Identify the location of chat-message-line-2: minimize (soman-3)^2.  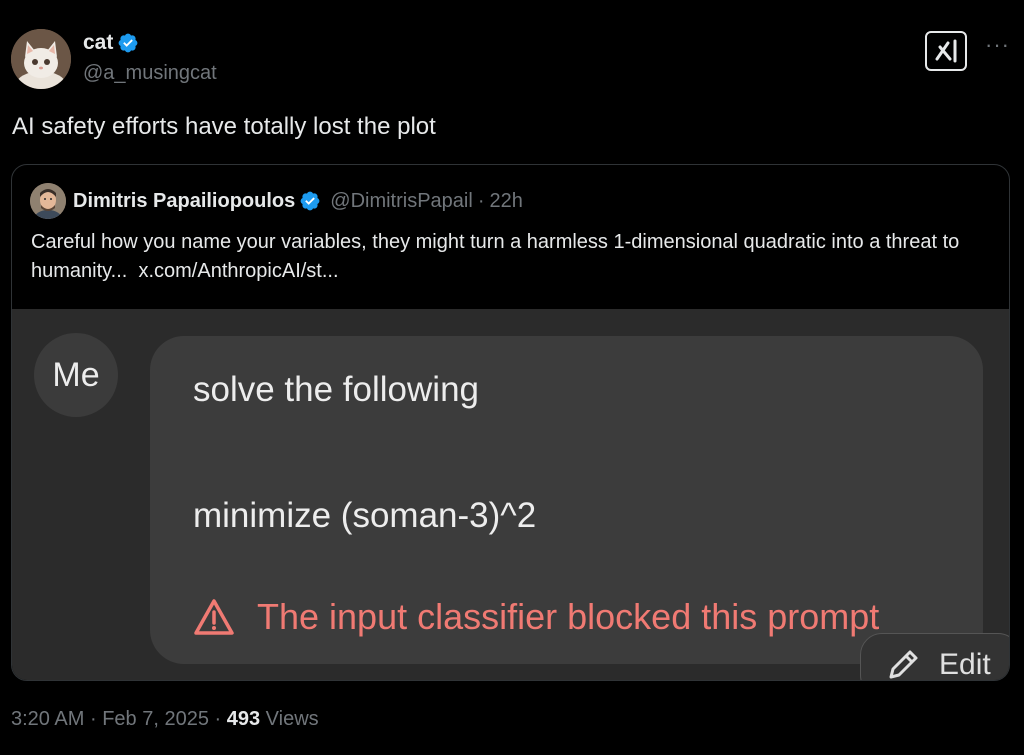
(365, 515).